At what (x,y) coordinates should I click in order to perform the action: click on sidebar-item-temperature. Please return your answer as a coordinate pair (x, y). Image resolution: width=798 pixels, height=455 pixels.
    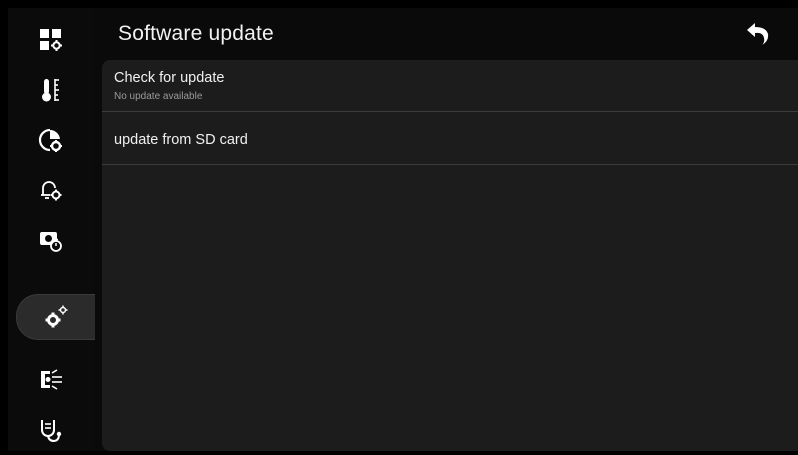
    Looking at the image, I should click on (51, 90).